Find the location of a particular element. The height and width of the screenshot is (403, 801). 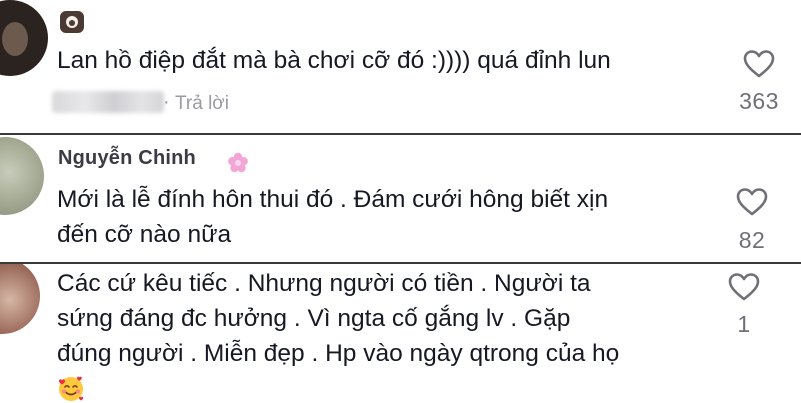

like-count: 363 is located at coordinates (759, 101).